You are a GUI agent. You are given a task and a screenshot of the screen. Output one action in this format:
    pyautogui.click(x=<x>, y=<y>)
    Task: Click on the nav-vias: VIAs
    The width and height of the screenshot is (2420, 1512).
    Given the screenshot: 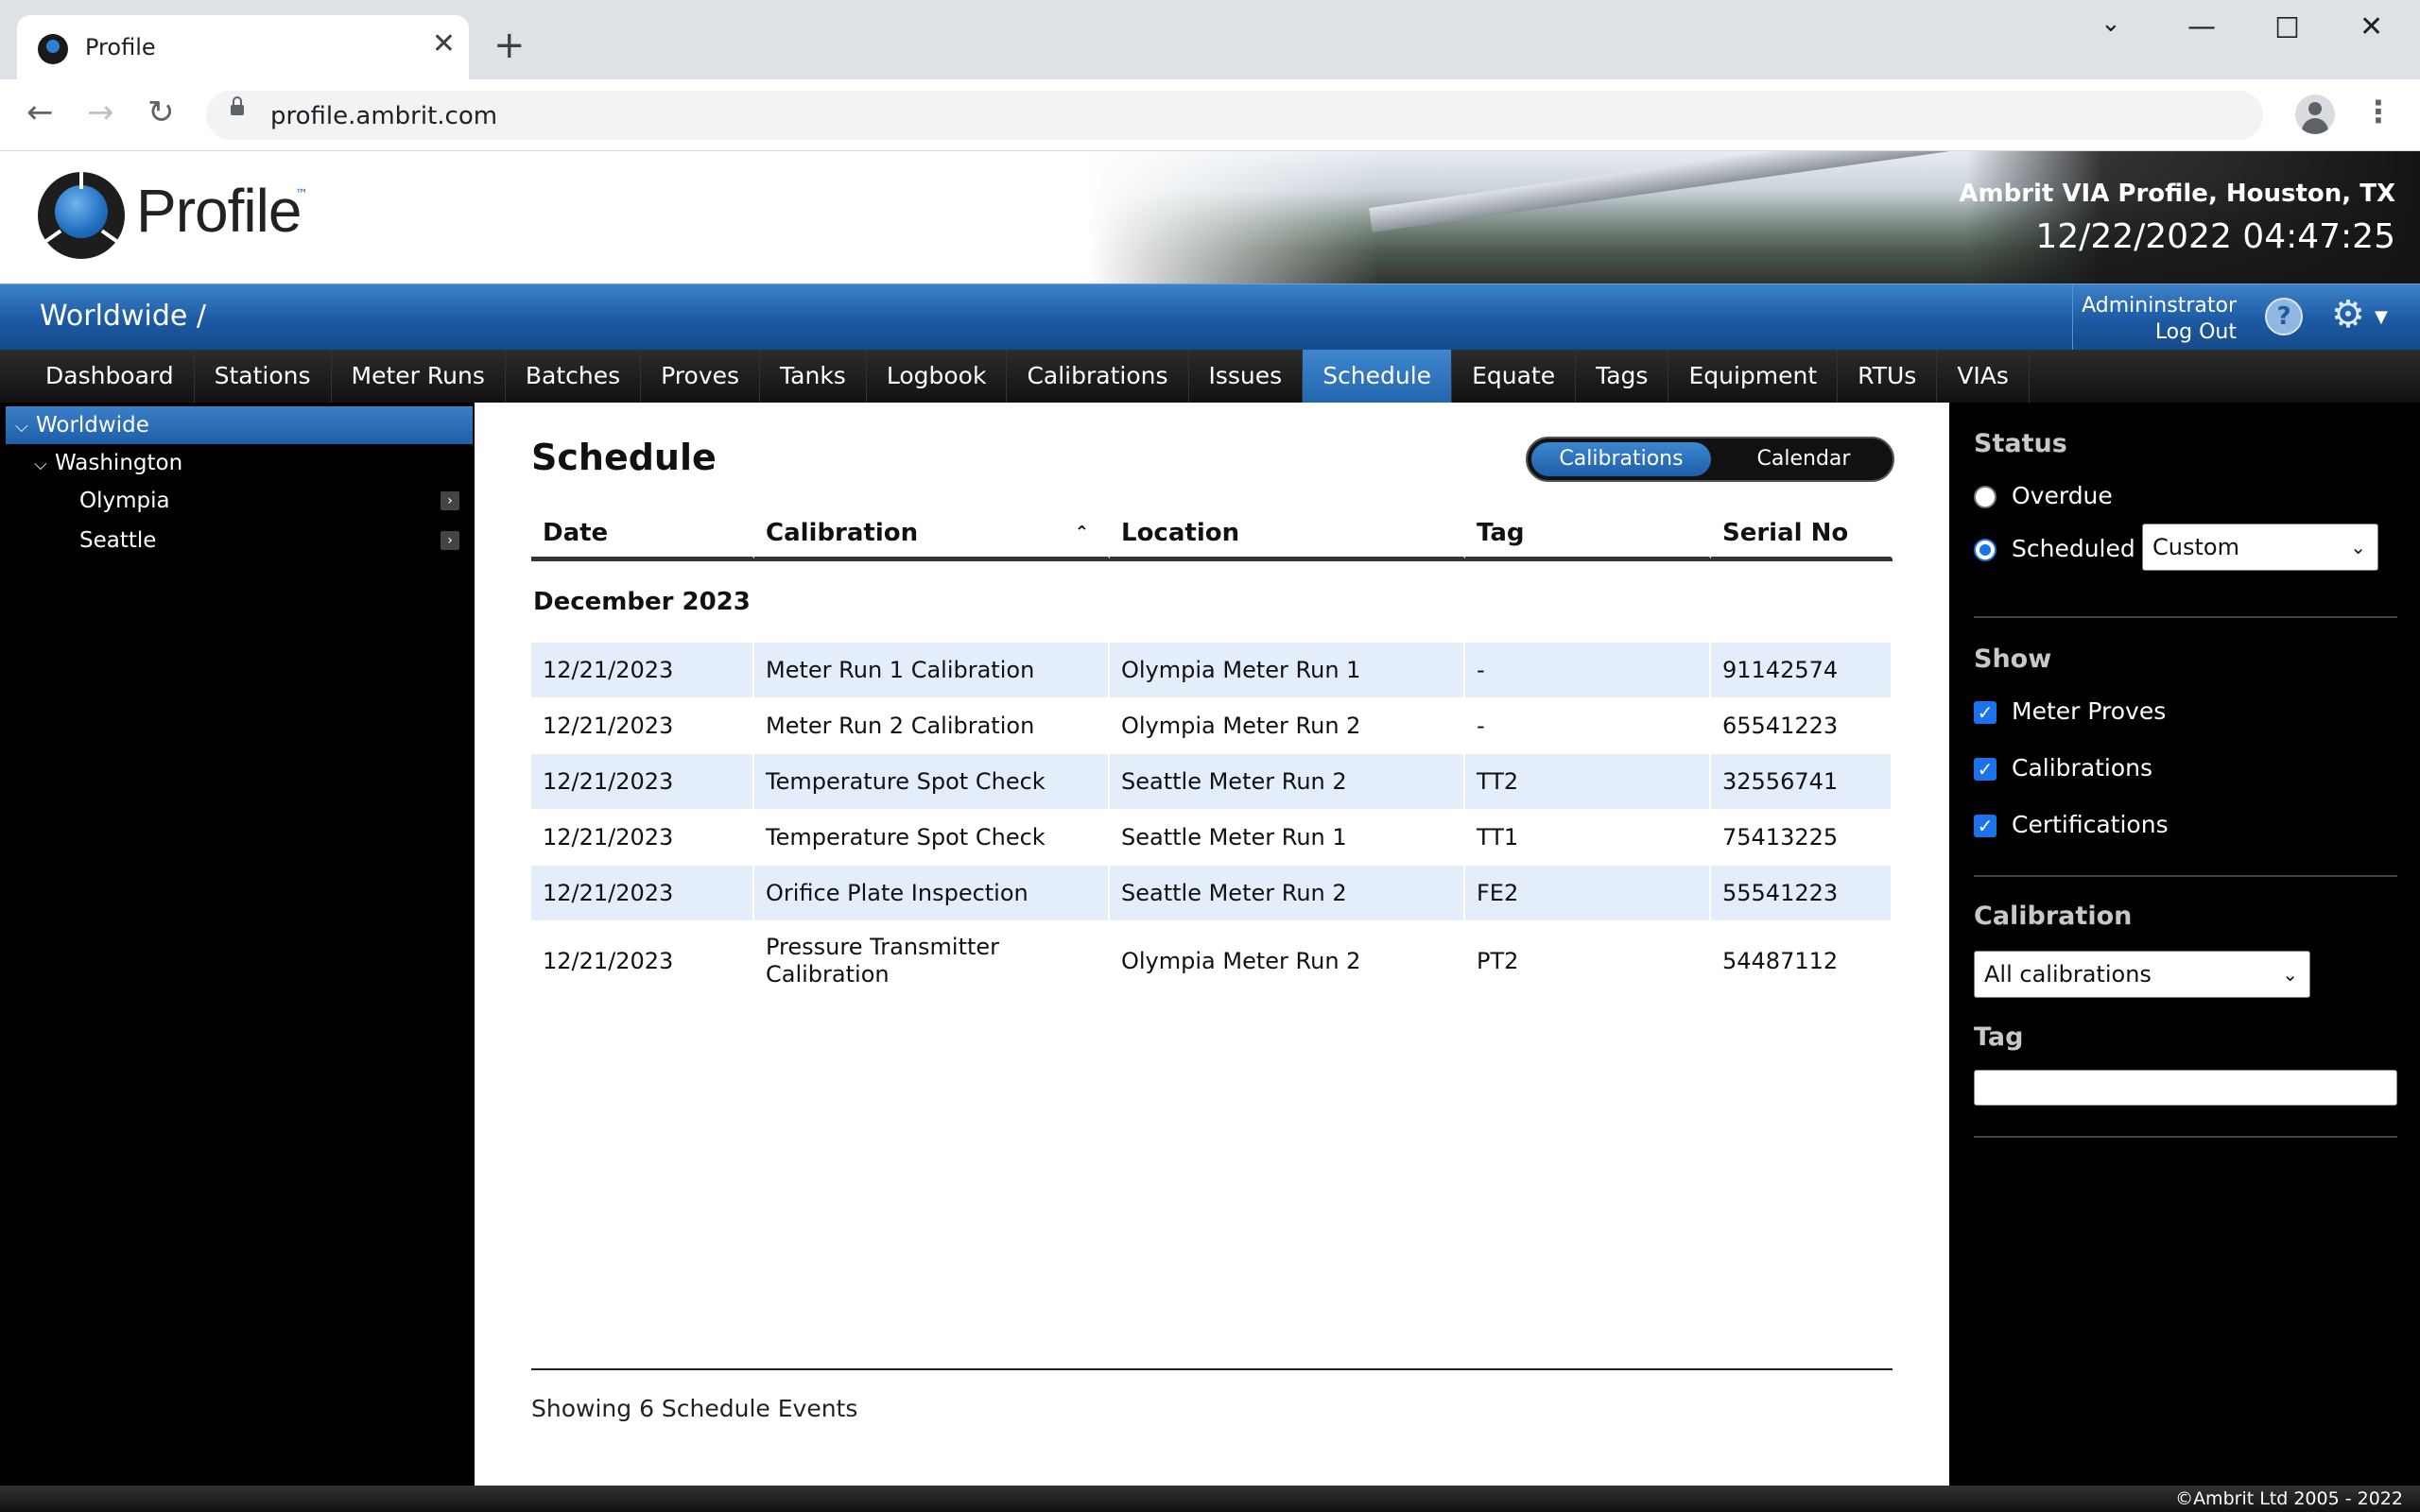 What is the action you would take?
    pyautogui.click(x=1984, y=376)
    